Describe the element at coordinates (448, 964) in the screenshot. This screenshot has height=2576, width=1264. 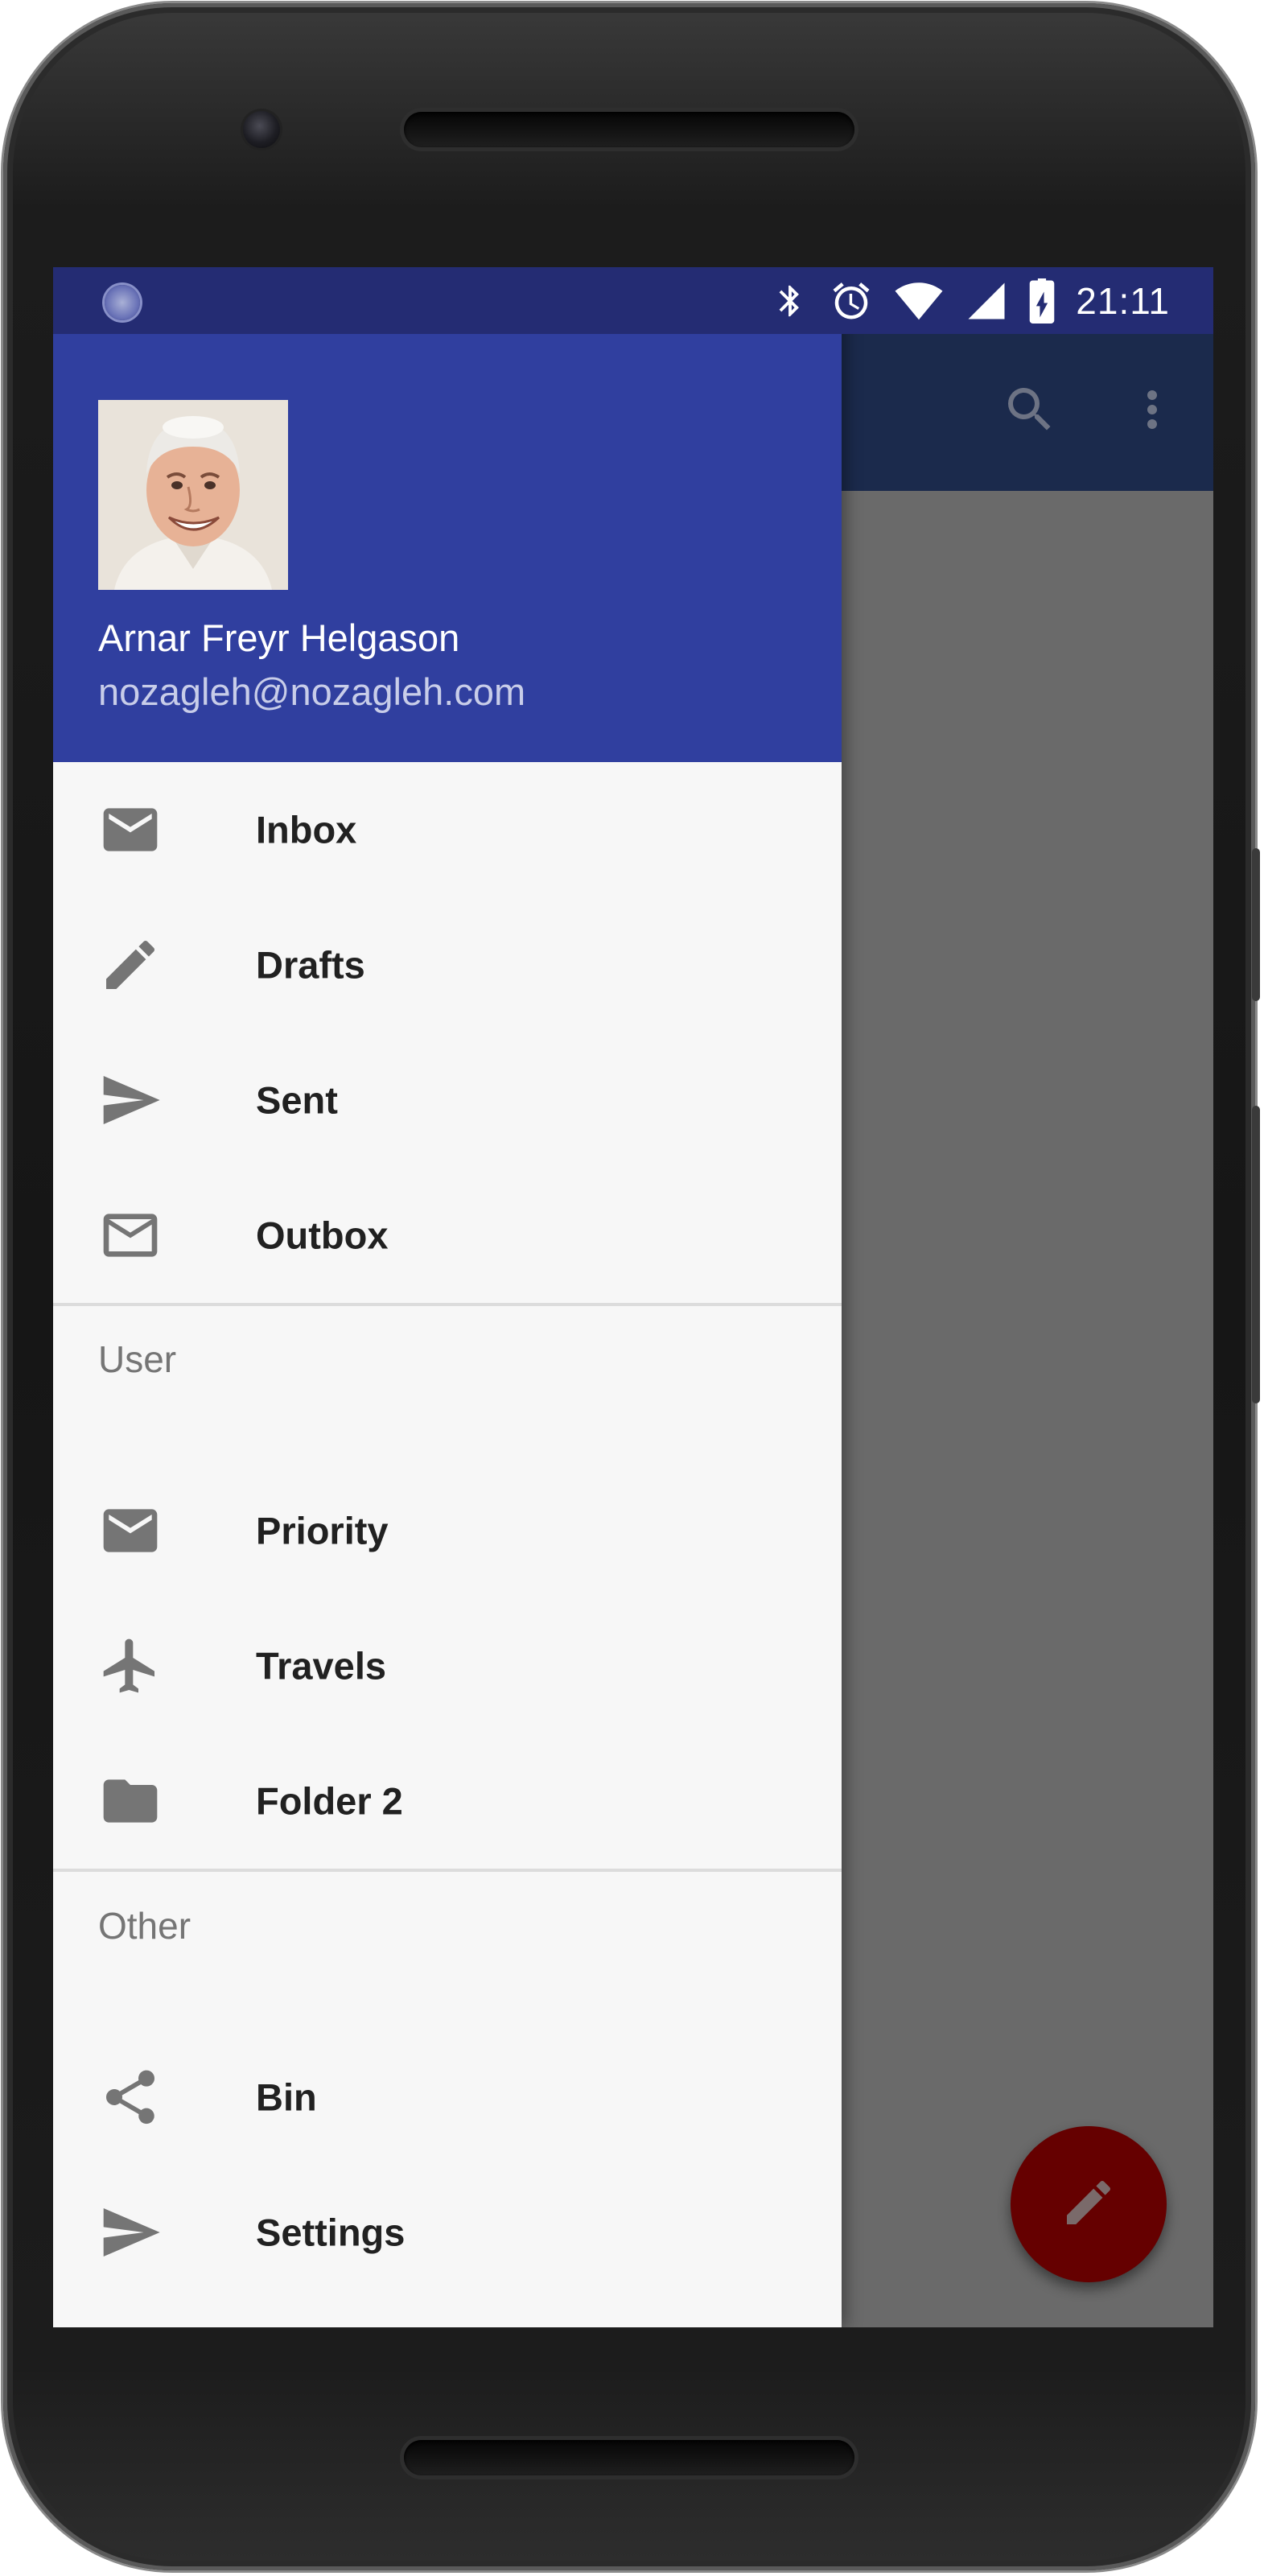
I see `nav-item-drafts: Drafts` at that location.